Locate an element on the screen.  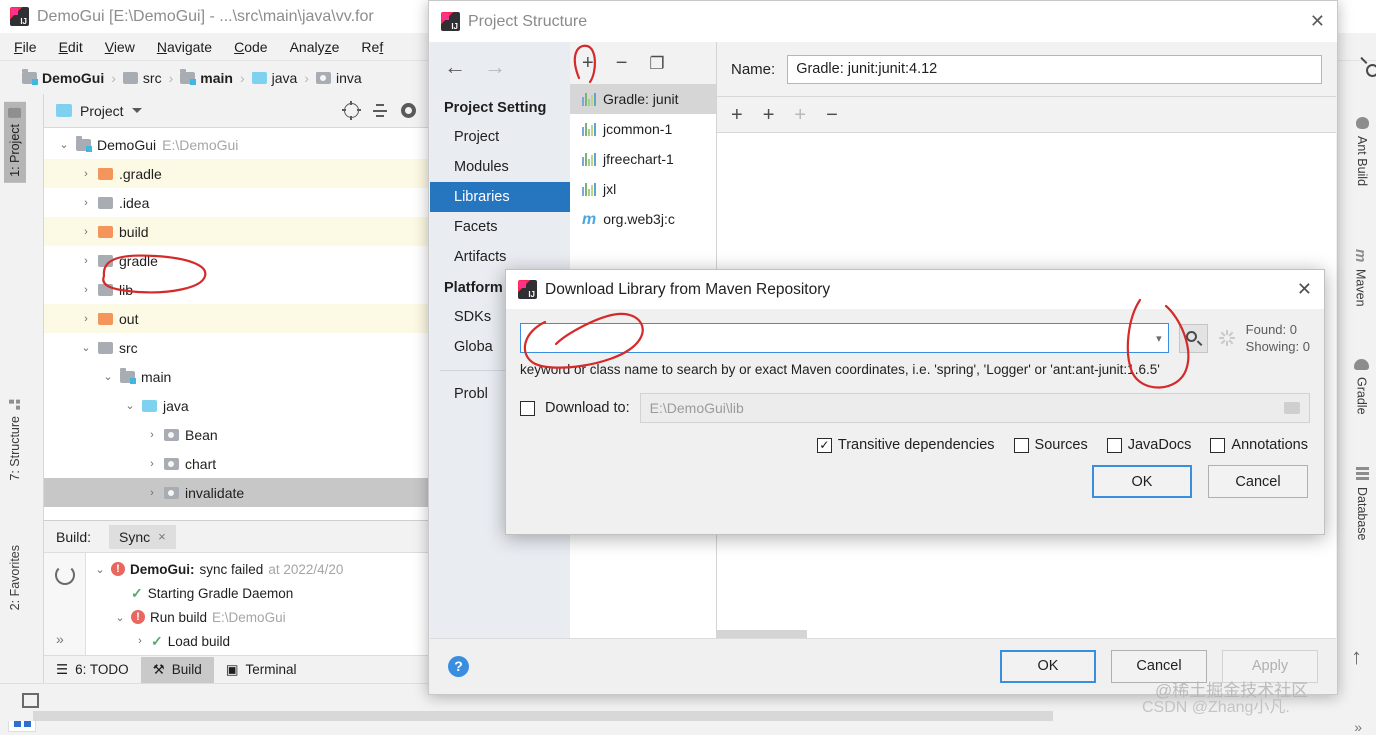
tree-node: ⌄ src is located at coordinates (236, 347).